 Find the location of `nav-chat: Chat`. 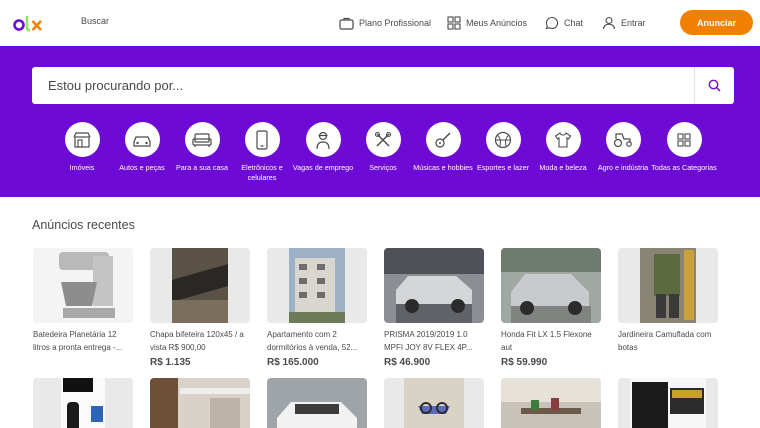

nav-chat: Chat is located at coordinates (564, 23).